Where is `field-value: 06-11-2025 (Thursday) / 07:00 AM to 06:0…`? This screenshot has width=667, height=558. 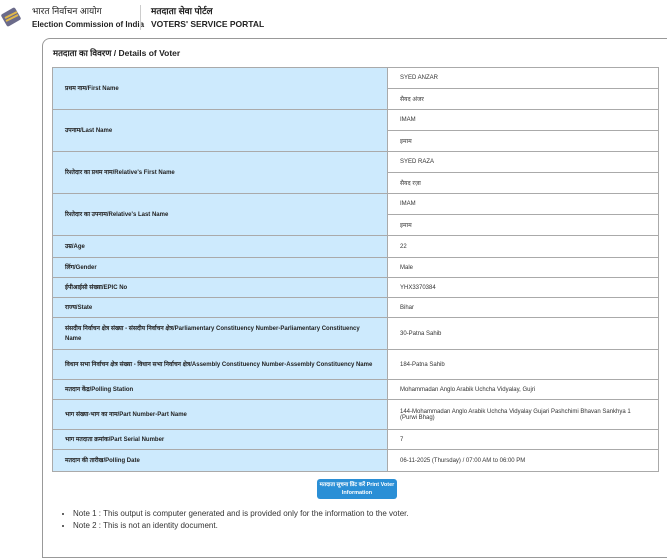 field-value: 06-11-2025 (Thursday) / 07:00 AM to 06:0… is located at coordinates (523, 460).